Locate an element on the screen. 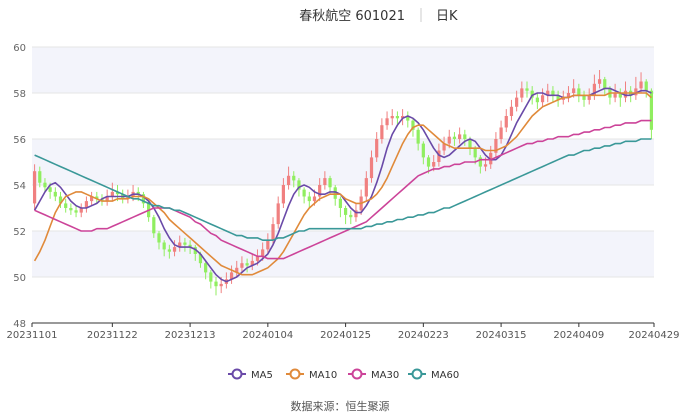 The height and width of the screenshot is (413, 680). data-source: 数据来源：恒生聚源 is located at coordinates (340, 406).